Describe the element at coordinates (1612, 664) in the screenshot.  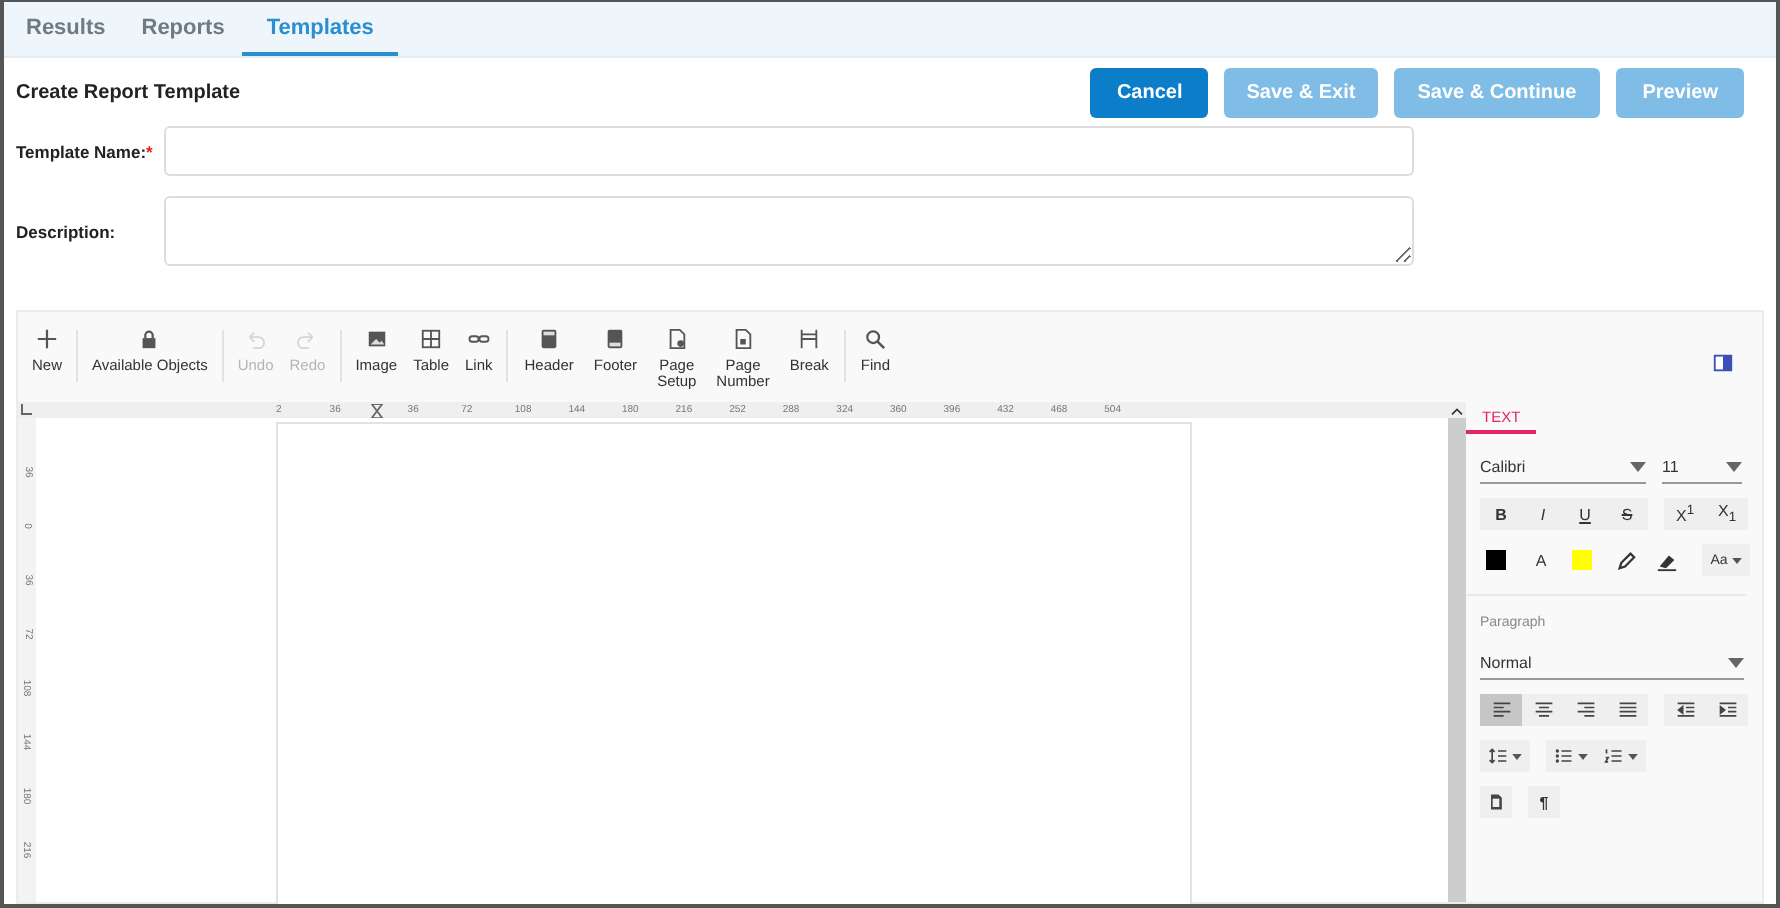
I see `paragraph-style-dropdown: Normal` at that location.